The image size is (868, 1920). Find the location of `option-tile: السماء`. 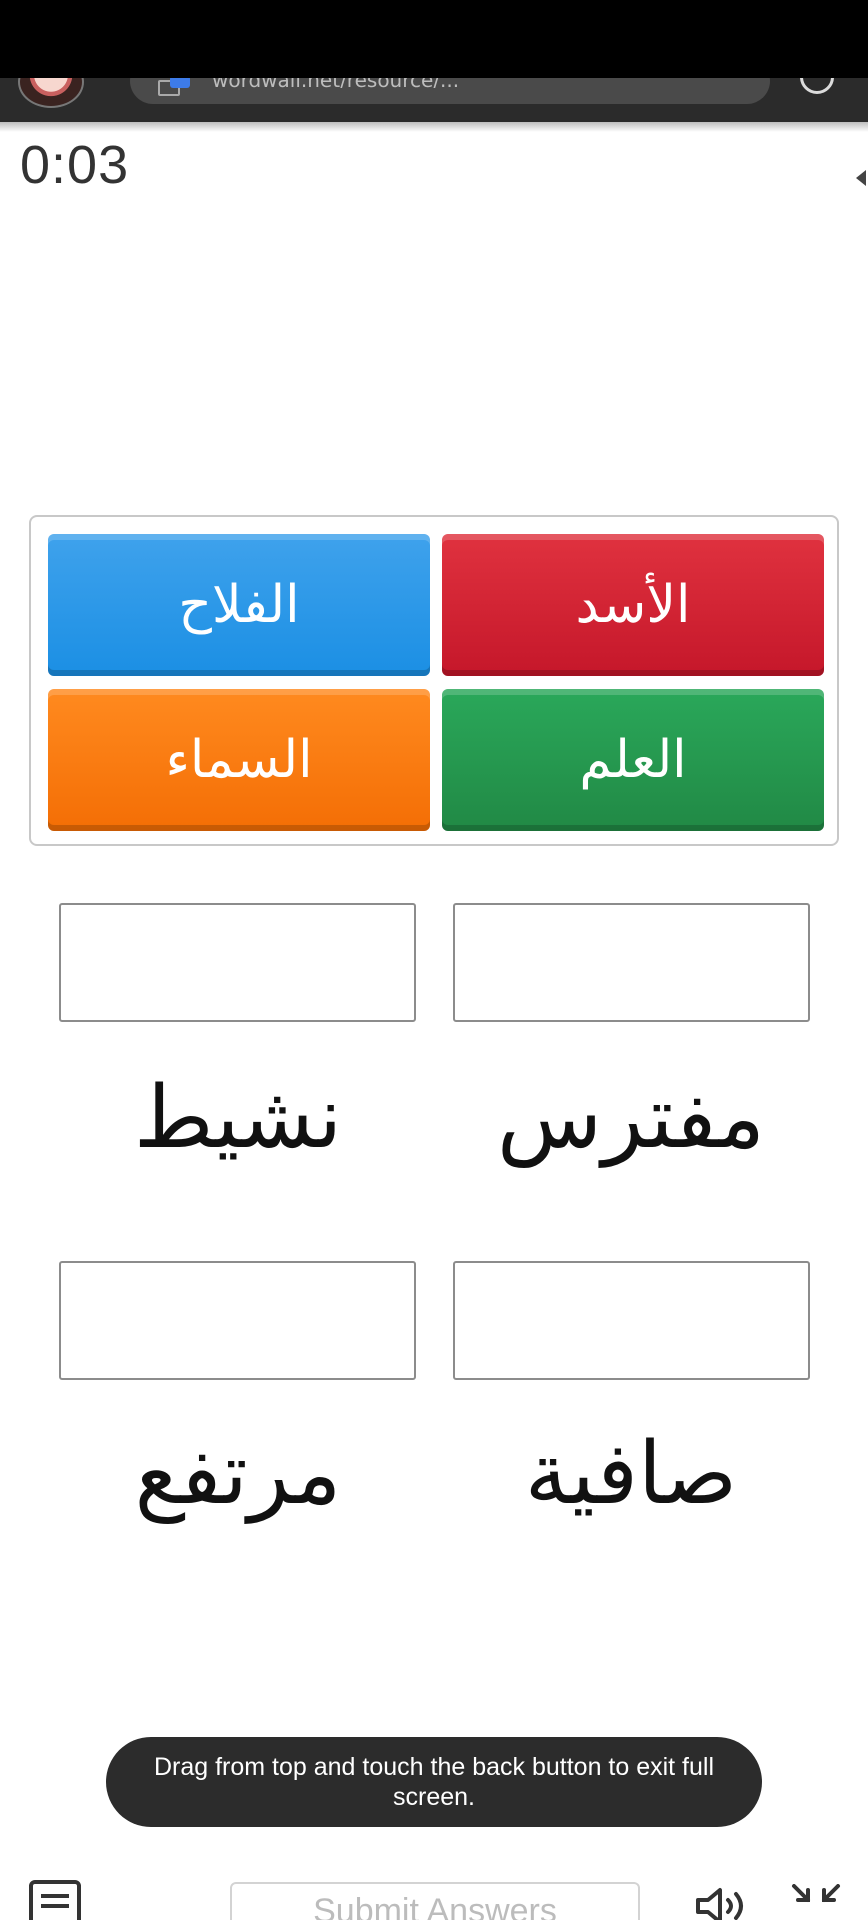

option-tile: السماء is located at coordinates (239, 760).